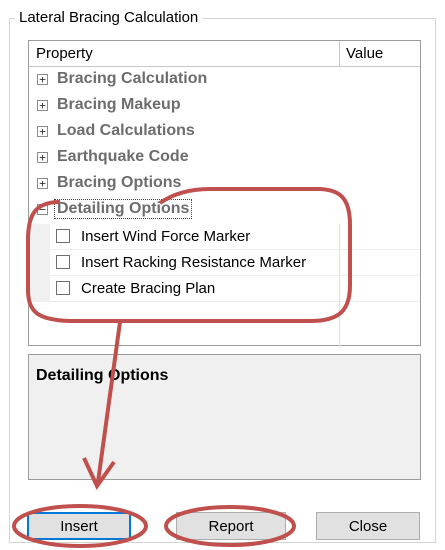 The width and height of the screenshot is (445, 550). I want to click on property-label: Insert Racking Resistance Marker, so click(194, 262).